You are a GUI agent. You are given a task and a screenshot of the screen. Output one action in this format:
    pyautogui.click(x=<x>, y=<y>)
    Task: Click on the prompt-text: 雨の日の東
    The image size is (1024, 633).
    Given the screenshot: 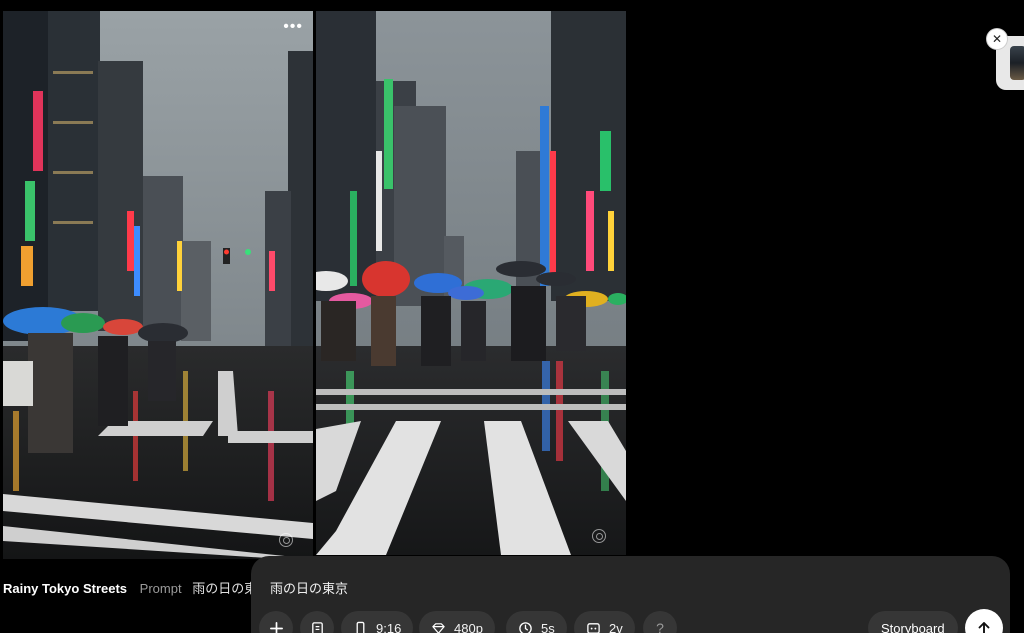 What is the action you would take?
    pyautogui.click(x=225, y=588)
    